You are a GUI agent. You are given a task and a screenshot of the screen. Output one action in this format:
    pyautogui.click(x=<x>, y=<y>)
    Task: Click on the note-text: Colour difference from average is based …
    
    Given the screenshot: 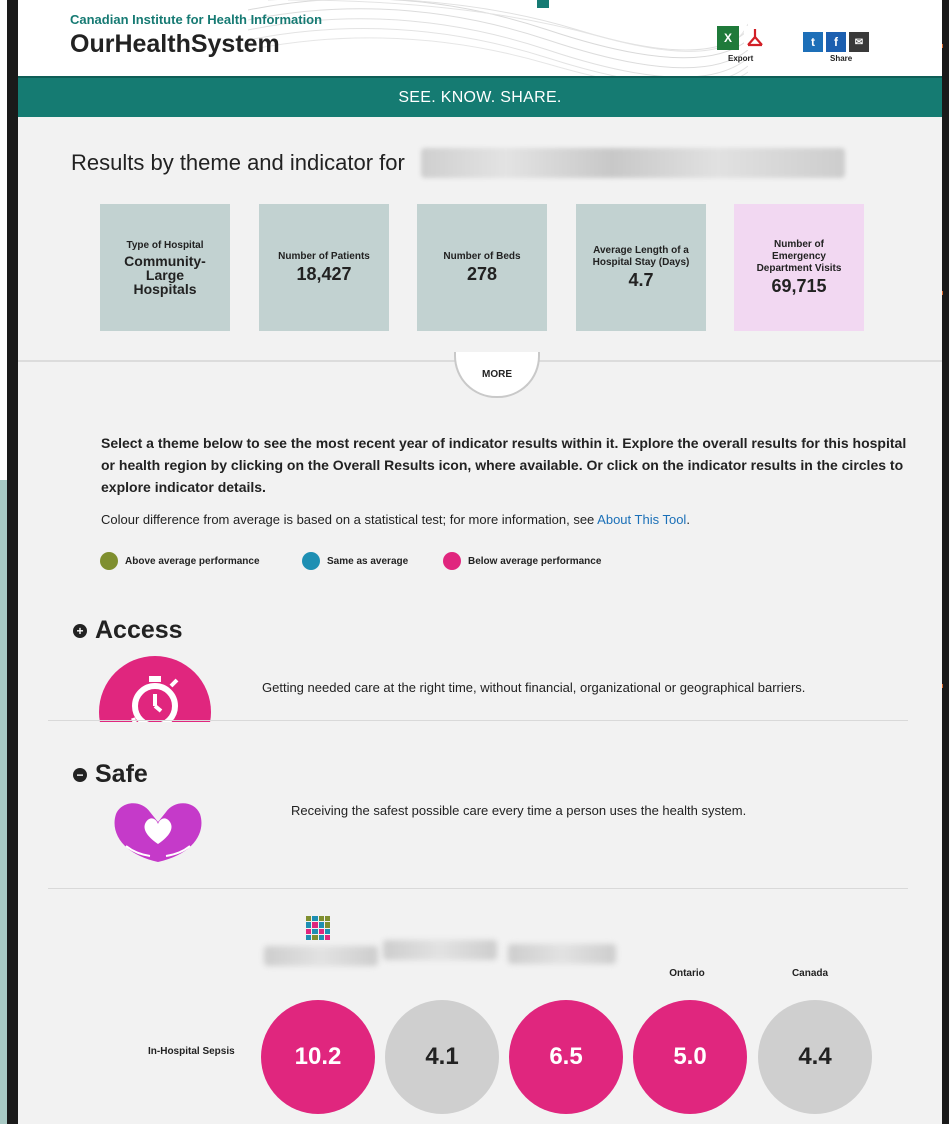 What is the action you would take?
    pyautogui.click(x=349, y=519)
    